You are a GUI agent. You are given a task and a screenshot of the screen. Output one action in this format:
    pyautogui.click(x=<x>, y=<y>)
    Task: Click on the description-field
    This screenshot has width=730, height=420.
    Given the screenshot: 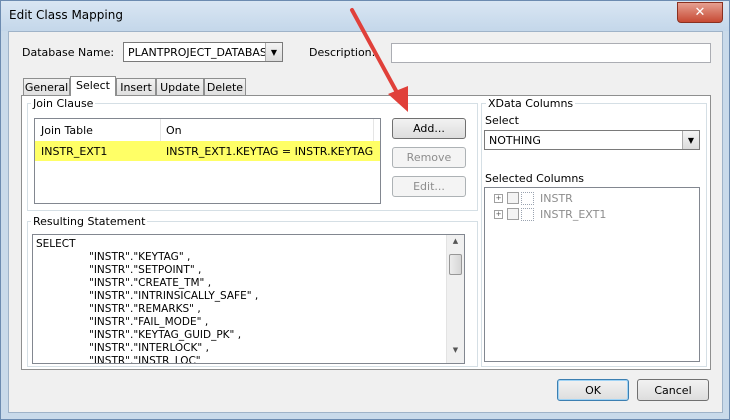 What is the action you would take?
    pyautogui.click(x=551, y=53)
    